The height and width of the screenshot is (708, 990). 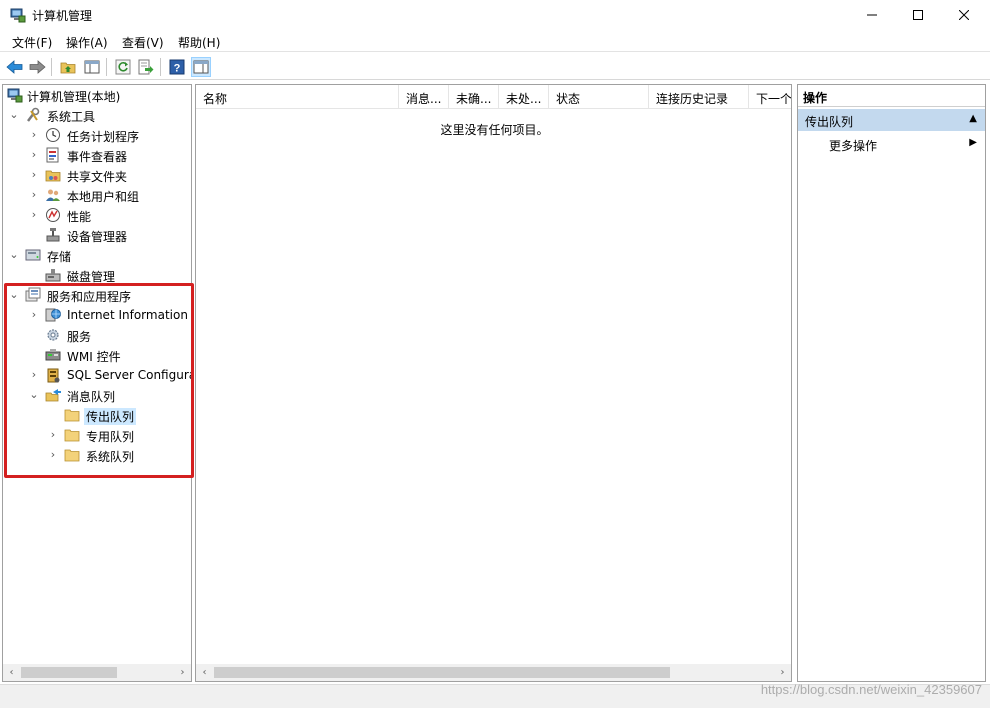 I want to click on show-hide-action-button, so click(x=201, y=67).